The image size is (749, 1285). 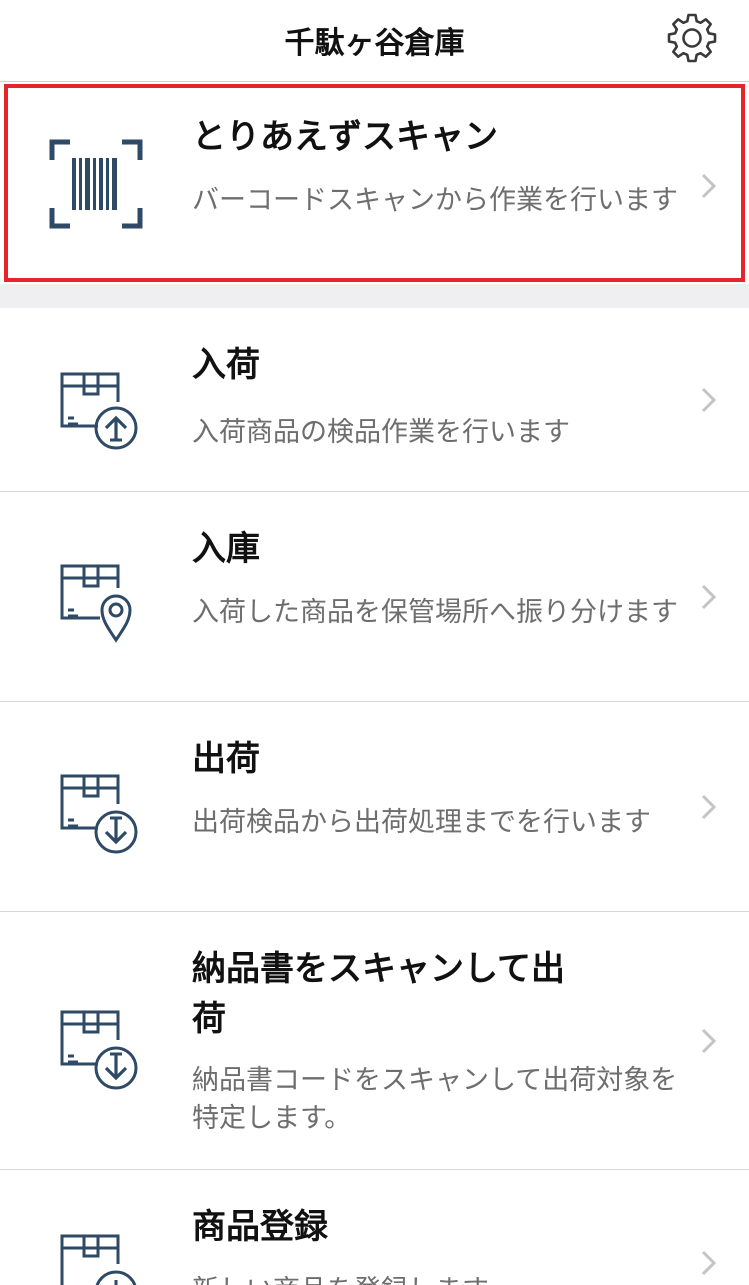 I want to click on menu-item-title: 納品書をスキャンして出荷, so click(x=378, y=994).